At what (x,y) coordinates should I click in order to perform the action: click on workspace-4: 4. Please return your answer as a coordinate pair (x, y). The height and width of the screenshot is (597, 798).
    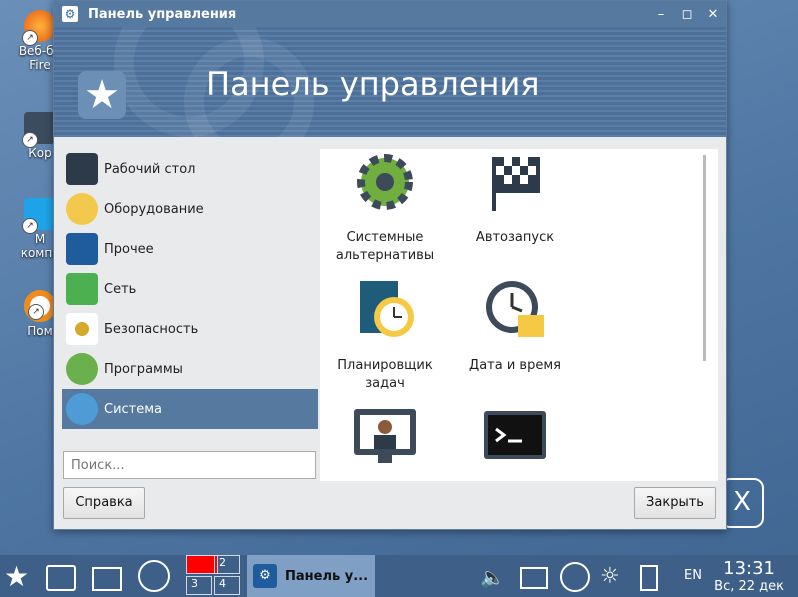
    Looking at the image, I should click on (227, 585).